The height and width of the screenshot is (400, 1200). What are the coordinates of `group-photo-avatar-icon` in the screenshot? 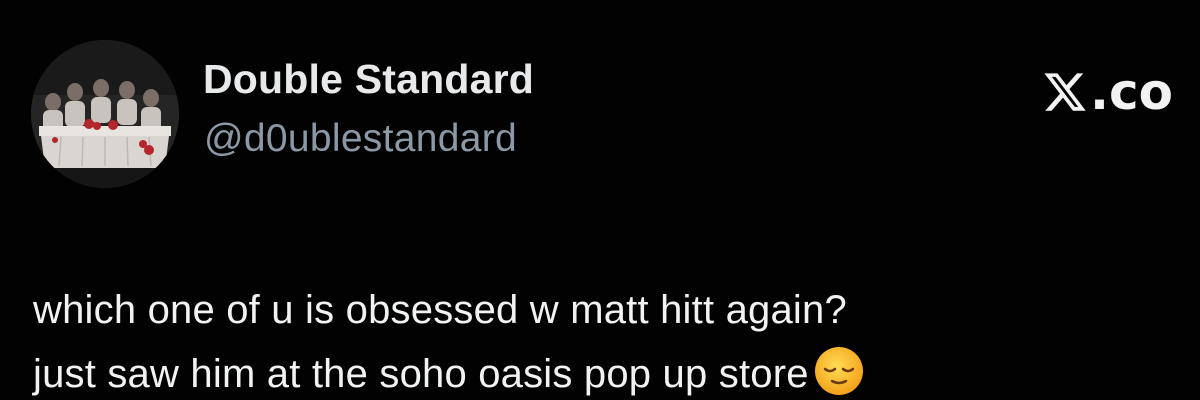 It's located at (105, 114).